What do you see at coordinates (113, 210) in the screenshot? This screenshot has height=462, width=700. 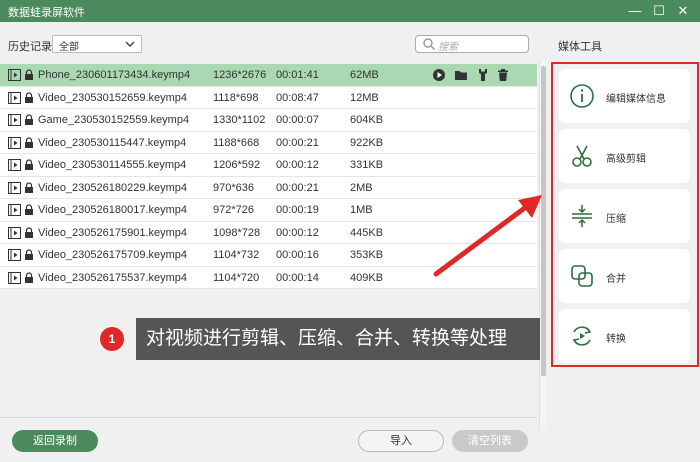 I see `file-name: Video_230526180017.keymp4` at bounding box center [113, 210].